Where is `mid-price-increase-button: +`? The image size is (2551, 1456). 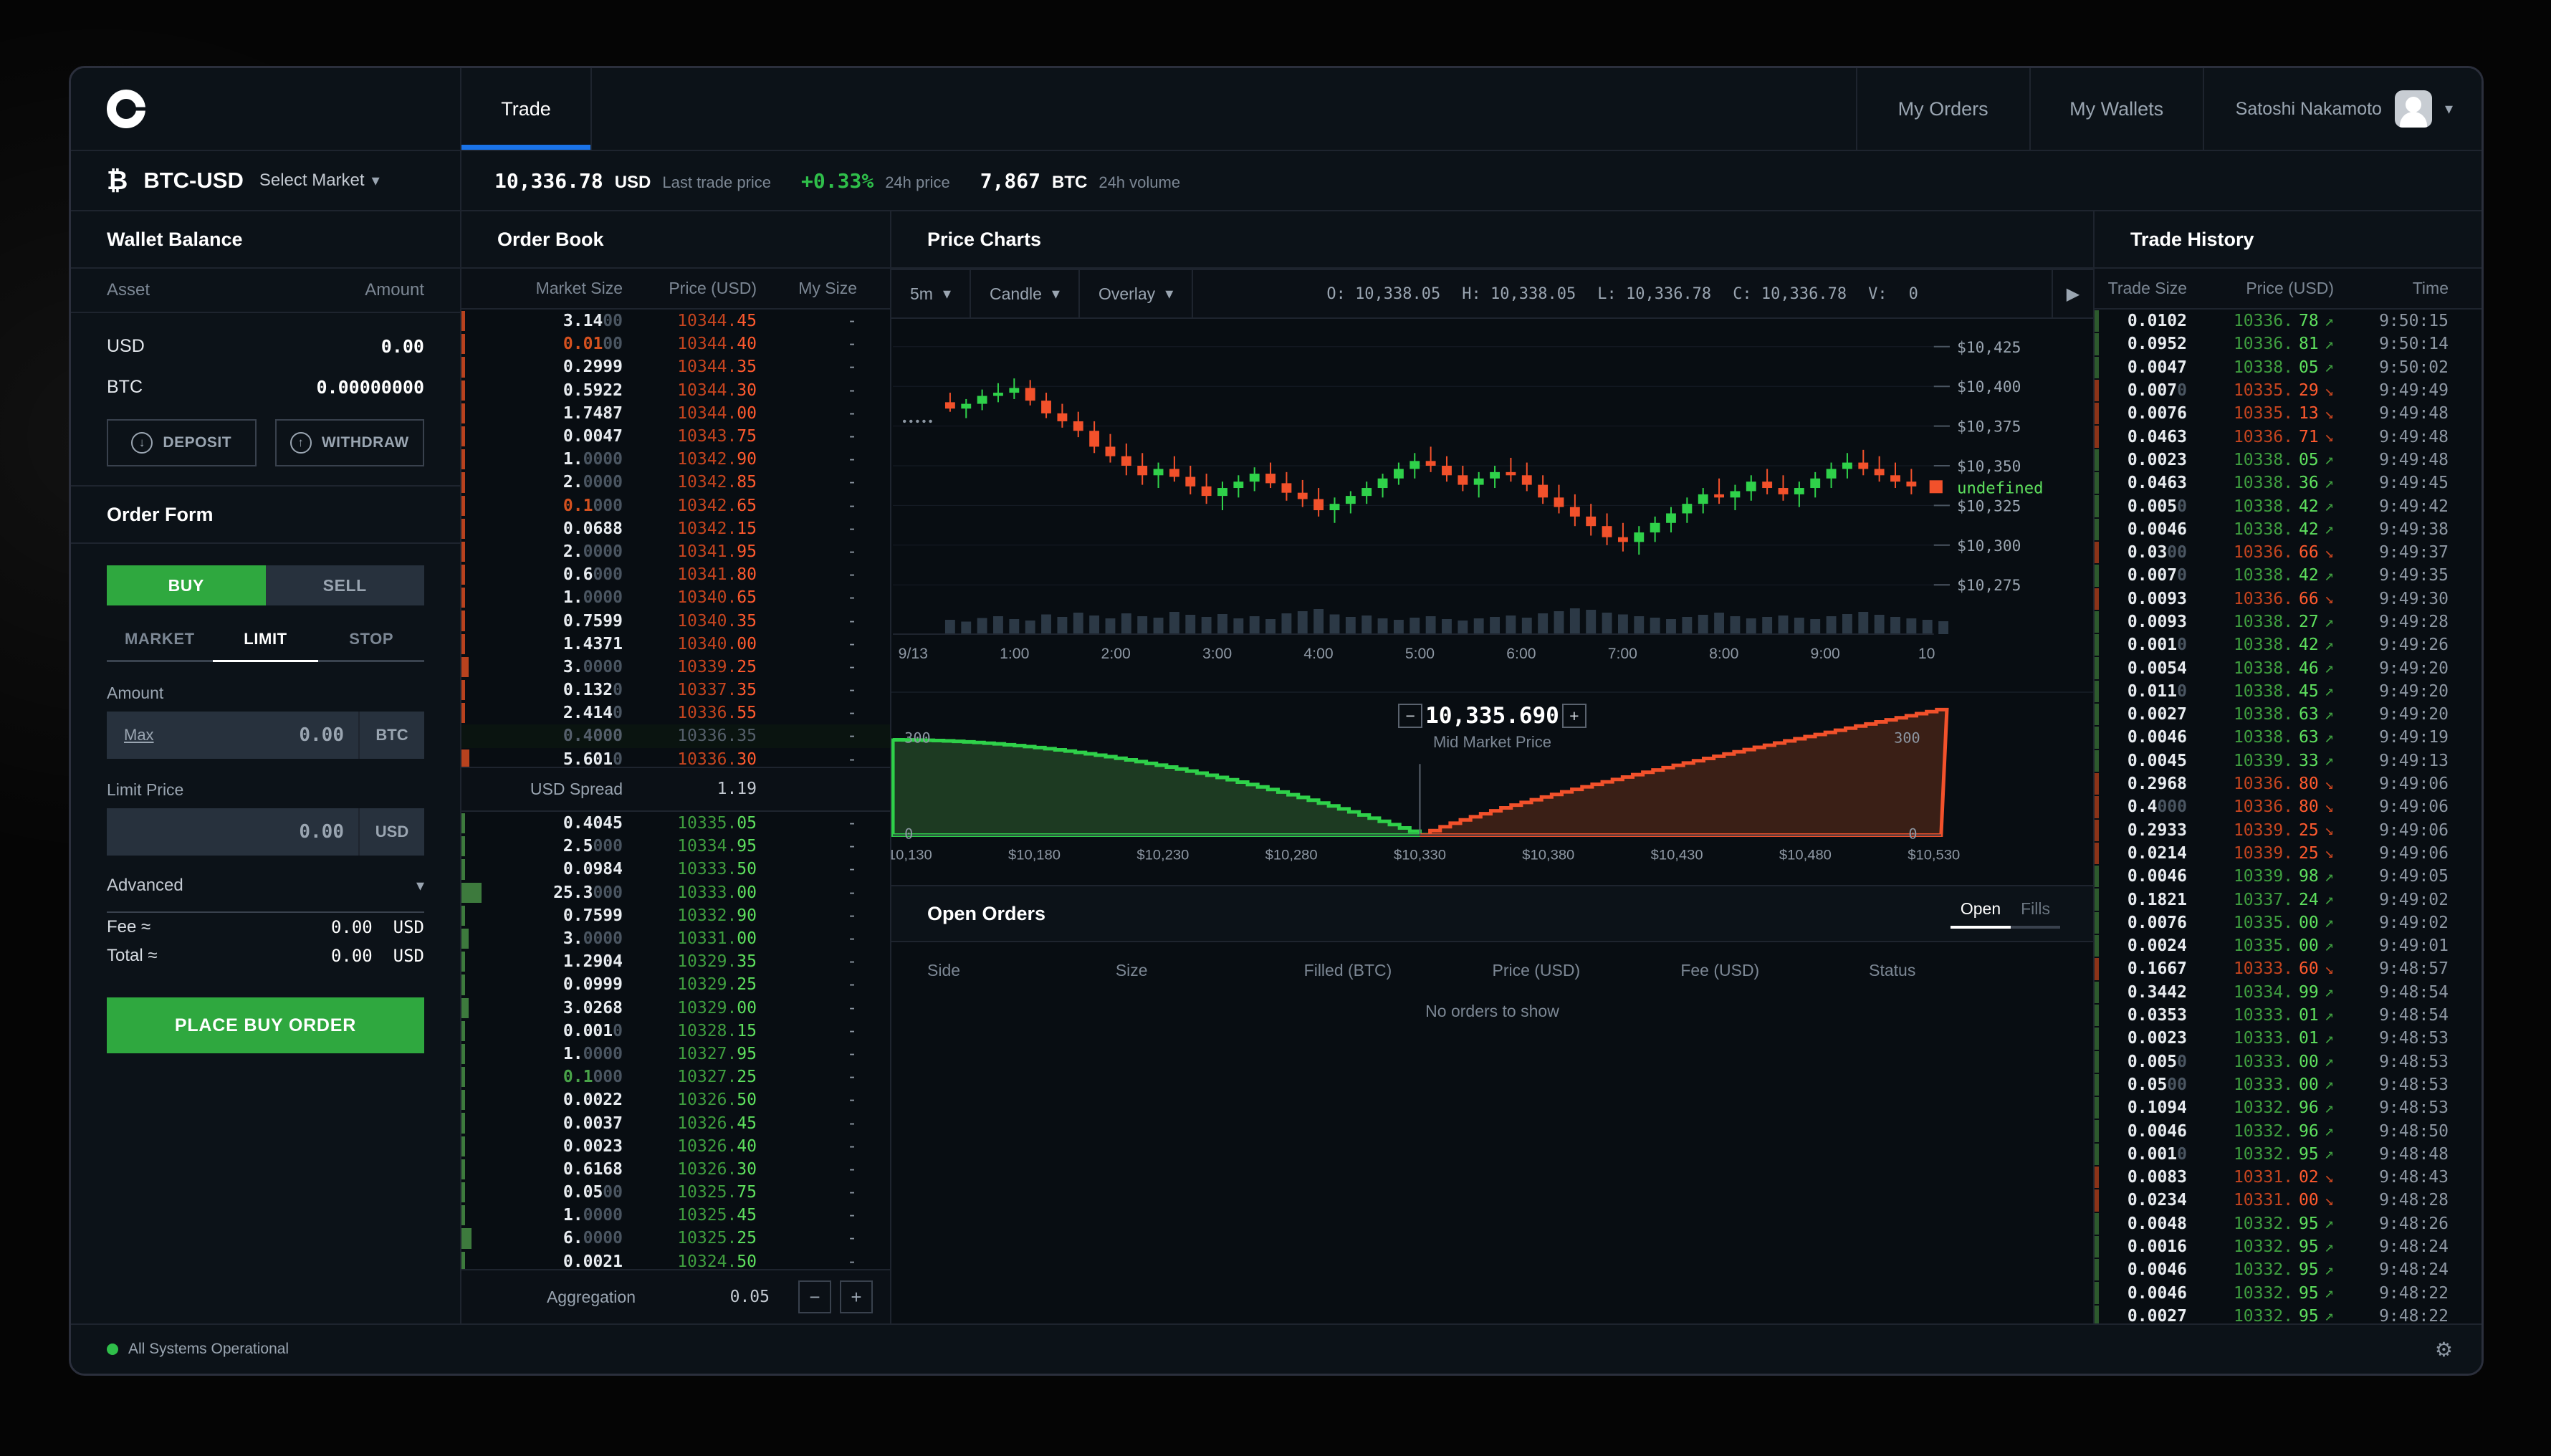
mid-price-increase-button: + is located at coordinates (1573, 716).